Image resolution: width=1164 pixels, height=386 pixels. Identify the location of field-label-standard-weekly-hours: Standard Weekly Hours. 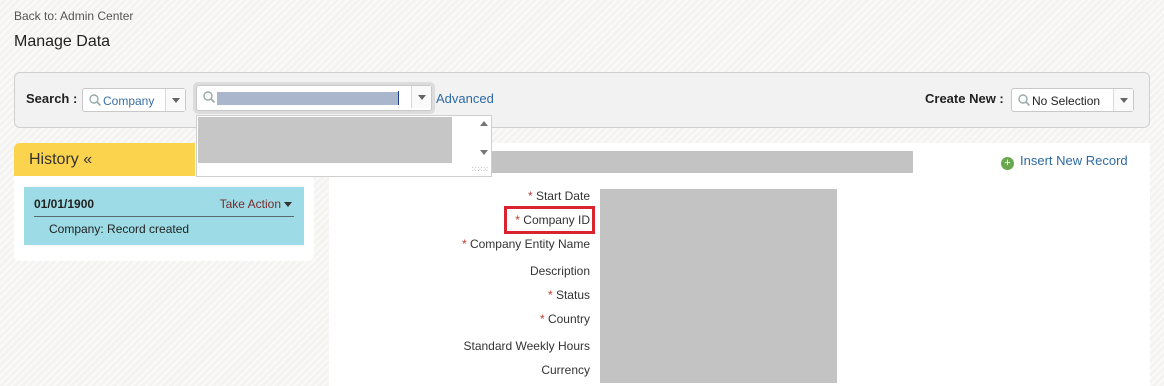
(526, 346).